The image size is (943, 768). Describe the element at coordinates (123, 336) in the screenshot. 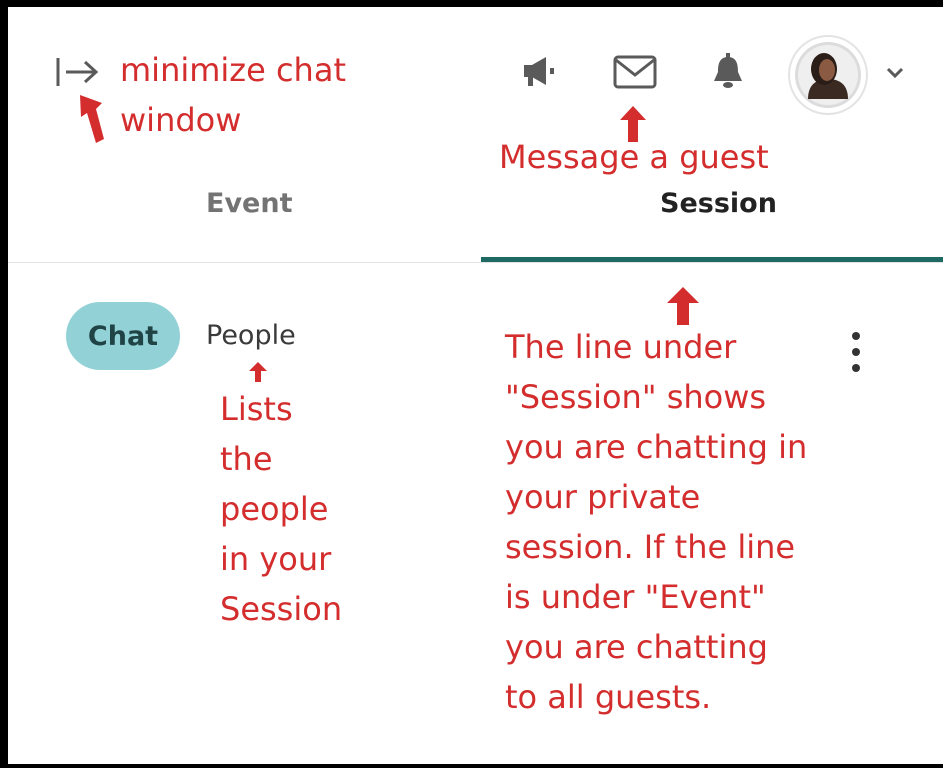

I see `chat-tab-button: Chat` at that location.